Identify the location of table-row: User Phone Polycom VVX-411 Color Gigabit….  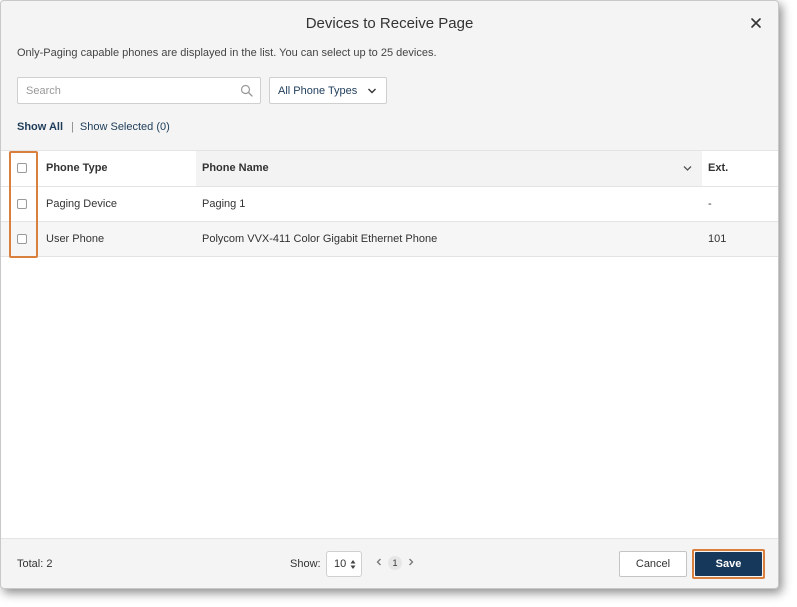
(389, 239).